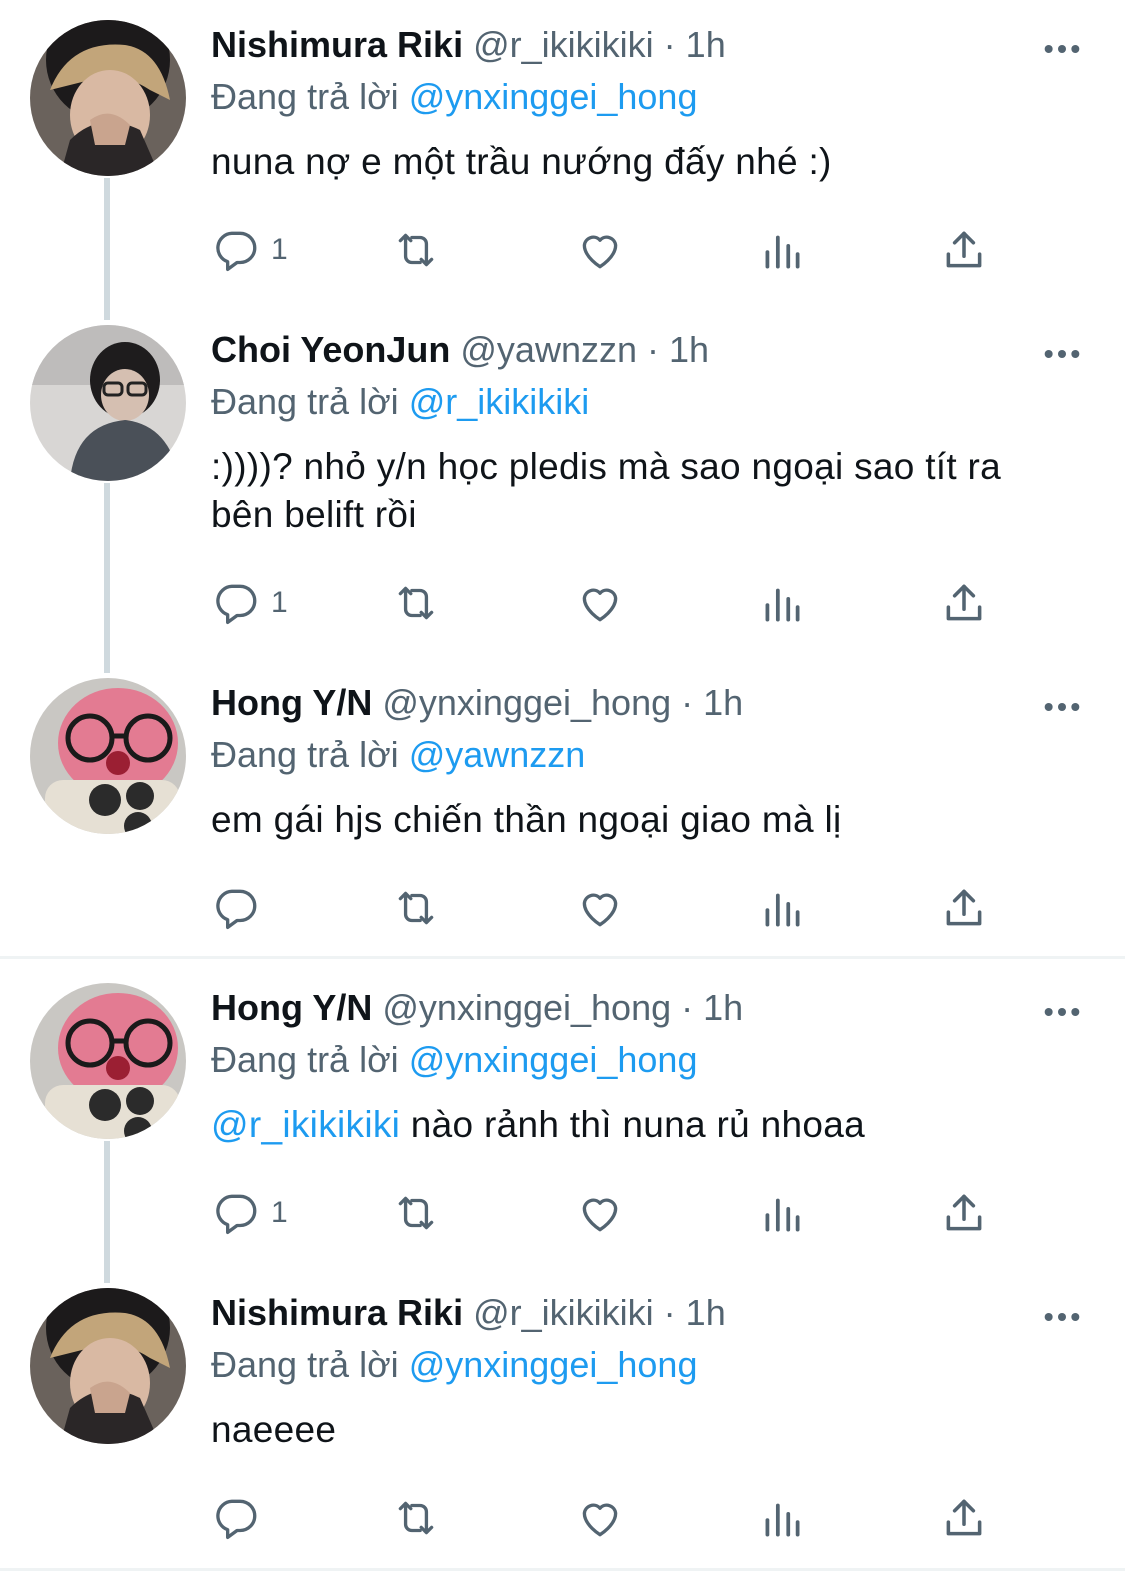 The height and width of the screenshot is (1575, 1125). I want to click on action-bar: 1, so click(611, 1213).